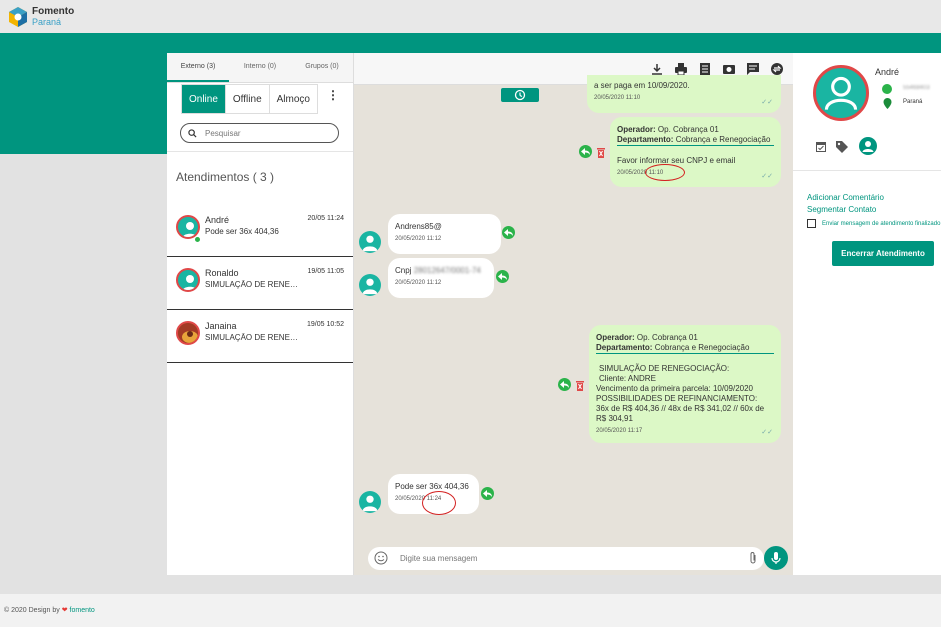 The image size is (941, 627). What do you see at coordinates (192, 133) in the screenshot?
I see `search-icon` at bounding box center [192, 133].